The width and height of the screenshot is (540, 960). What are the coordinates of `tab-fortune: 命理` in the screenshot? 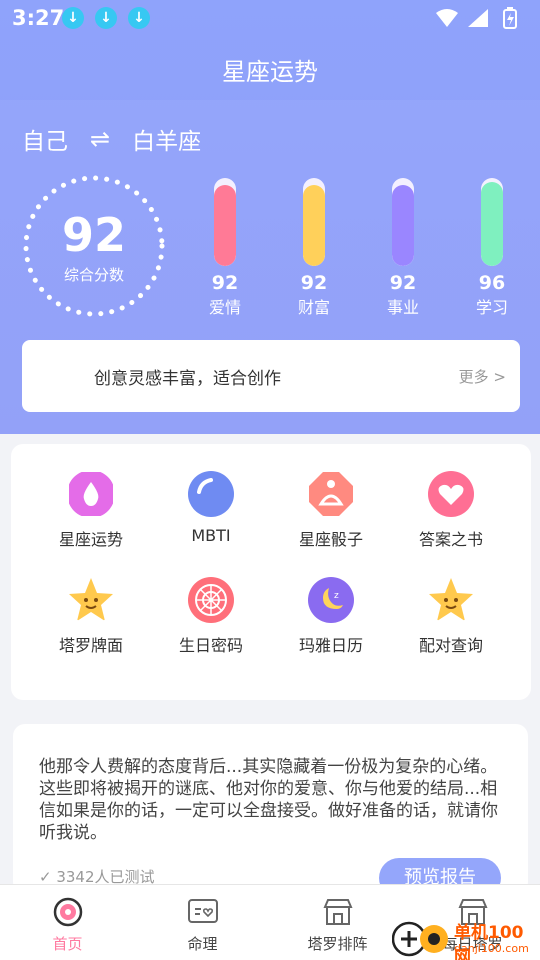 It's located at (202, 922).